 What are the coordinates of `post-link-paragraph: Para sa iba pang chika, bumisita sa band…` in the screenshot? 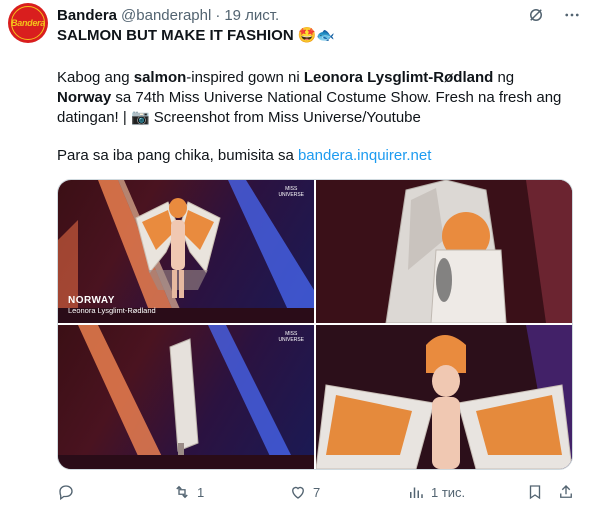 It's located at (317, 156).